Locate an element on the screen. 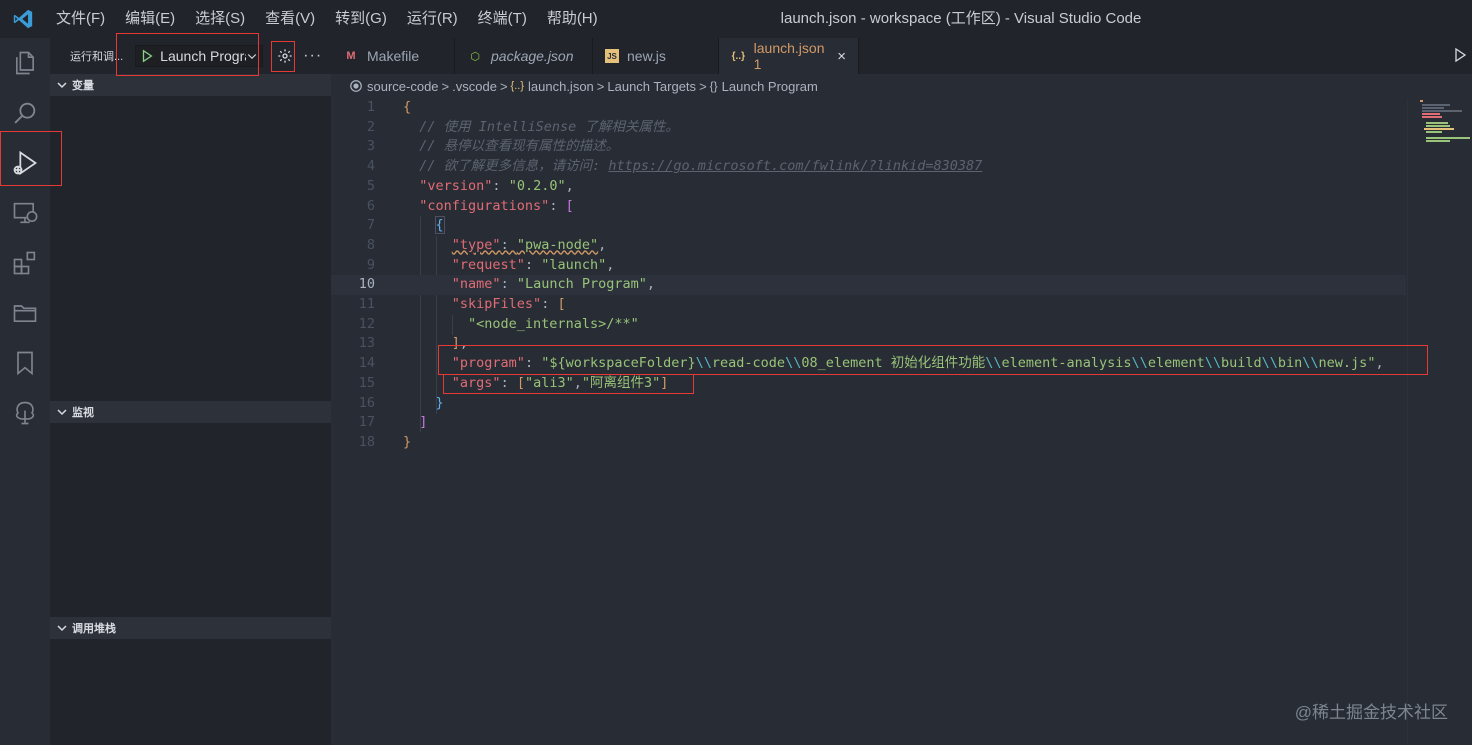 Image resolution: width=1472 pixels, height=745 pixels. call-stack-panel is located at coordinates (190, 692).